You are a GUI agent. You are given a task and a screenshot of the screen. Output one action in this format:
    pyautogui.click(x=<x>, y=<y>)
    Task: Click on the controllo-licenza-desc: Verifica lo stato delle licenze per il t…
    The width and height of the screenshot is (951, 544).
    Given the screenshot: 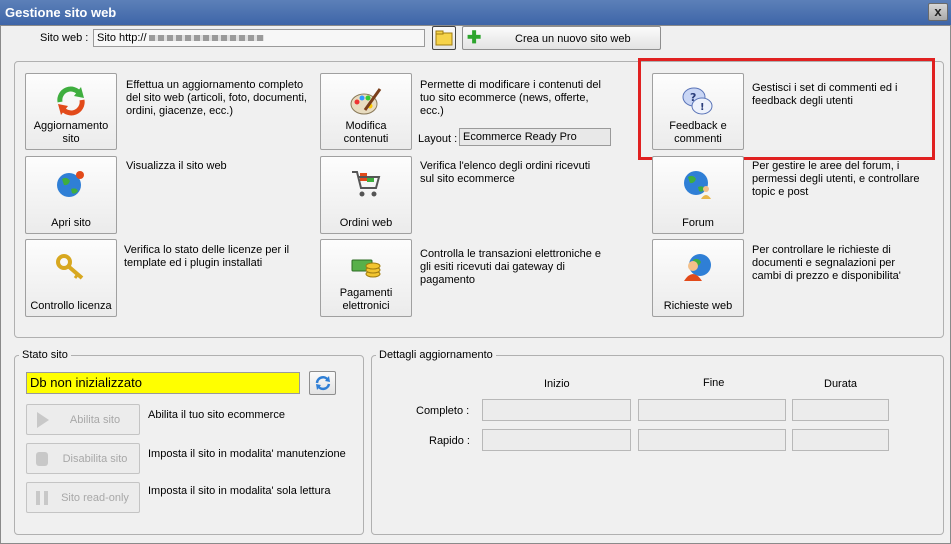 What is the action you would take?
    pyautogui.click(x=207, y=256)
    